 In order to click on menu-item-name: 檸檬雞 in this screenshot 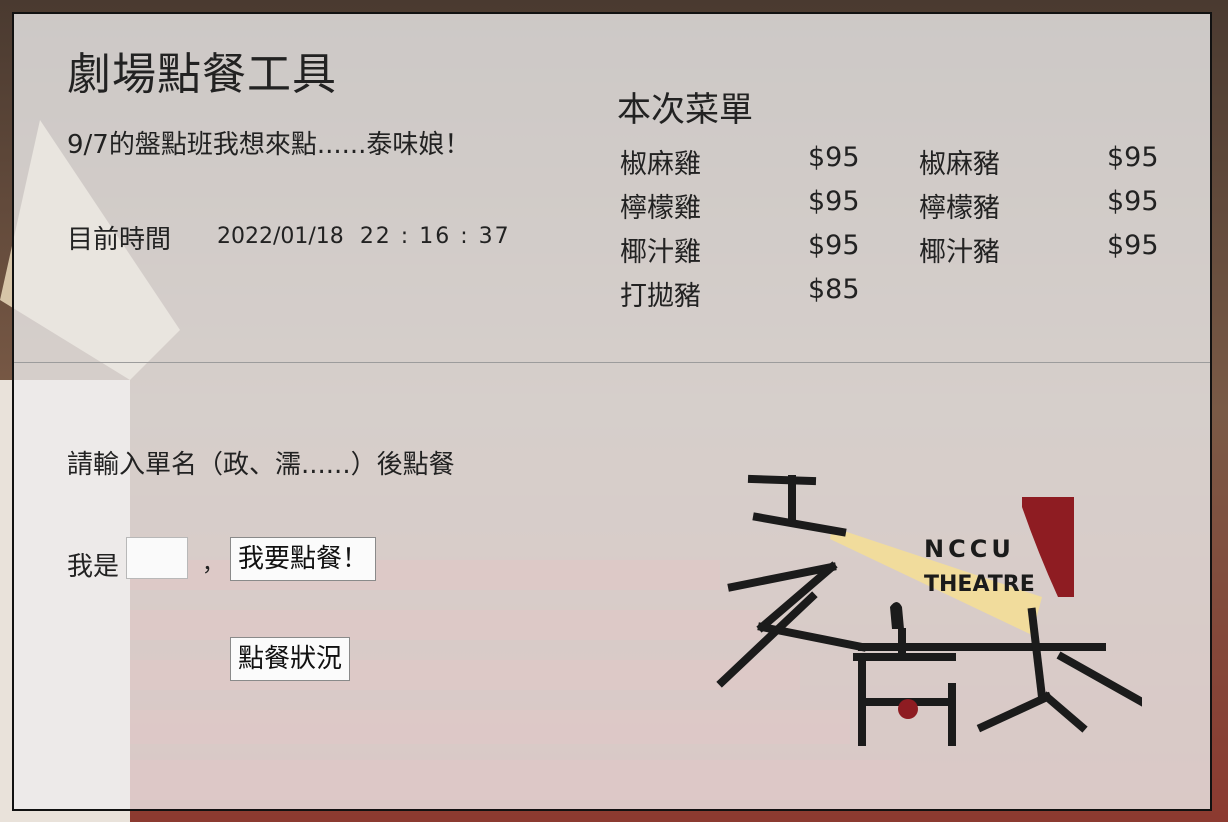, I will do `click(660, 208)`.